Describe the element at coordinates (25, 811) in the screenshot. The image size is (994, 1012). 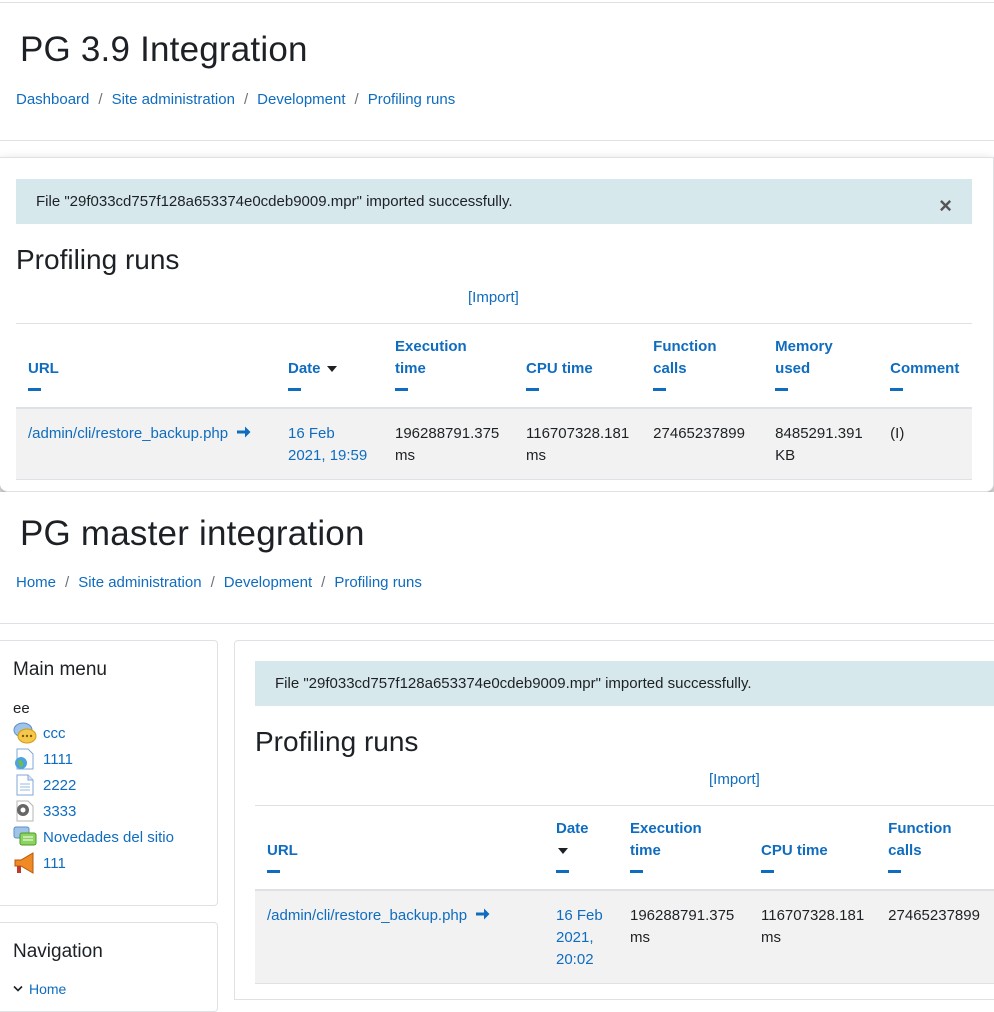
I see `settings-gear-icon` at that location.